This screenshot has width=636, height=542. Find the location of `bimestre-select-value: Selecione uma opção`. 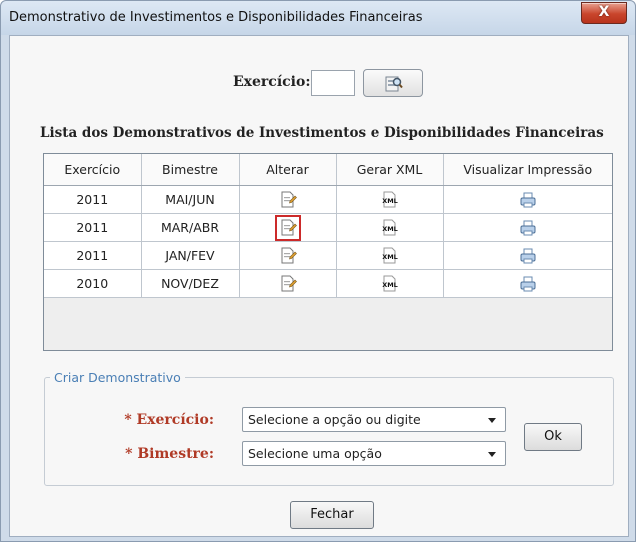

bimestre-select-value: Selecione uma opção is located at coordinates (315, 453).